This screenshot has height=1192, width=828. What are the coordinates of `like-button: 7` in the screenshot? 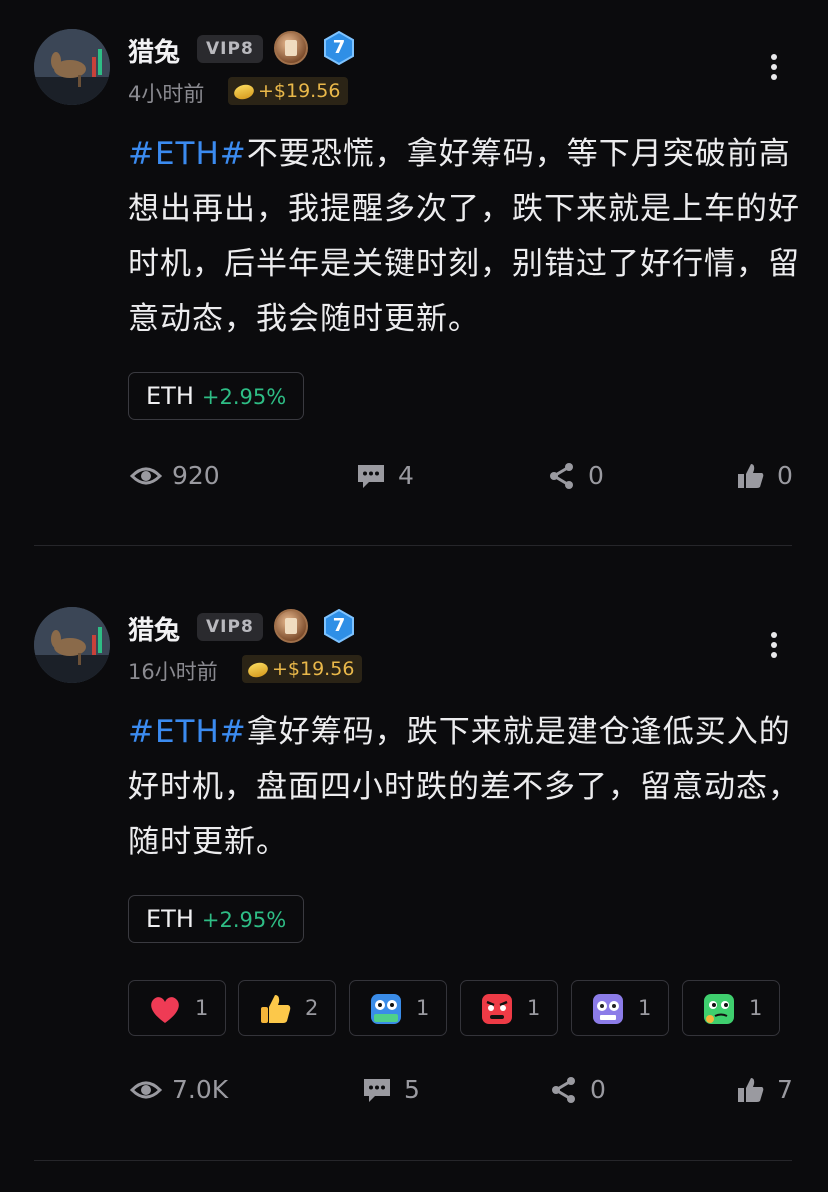 It's located at (772, 1090).